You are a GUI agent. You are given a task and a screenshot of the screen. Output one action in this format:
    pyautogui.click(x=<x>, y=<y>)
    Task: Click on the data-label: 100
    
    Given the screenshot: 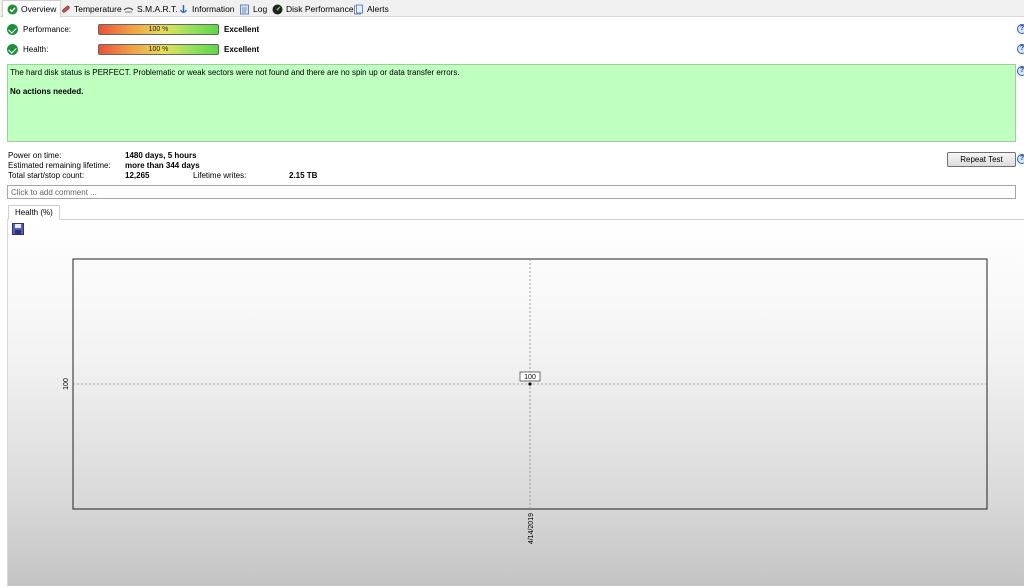 What is the action you would take?
    pyautogui.click(x=530, y=377)
    